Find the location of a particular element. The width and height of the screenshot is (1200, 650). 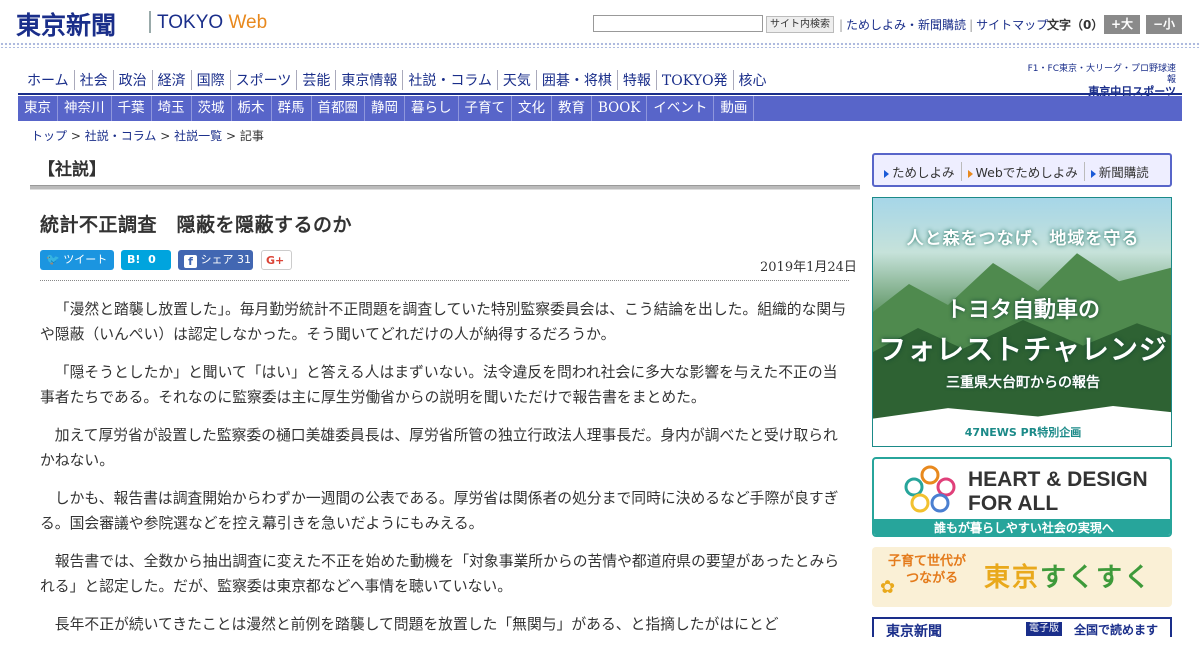

sub-nav: 東京 神奈川 千葉 埼玉 茨城 栃木 群馬 首都圏 静岡 暮らし 子育て 文化 教育 BOOK イベント 動画 is located at coordinates (600, 108).